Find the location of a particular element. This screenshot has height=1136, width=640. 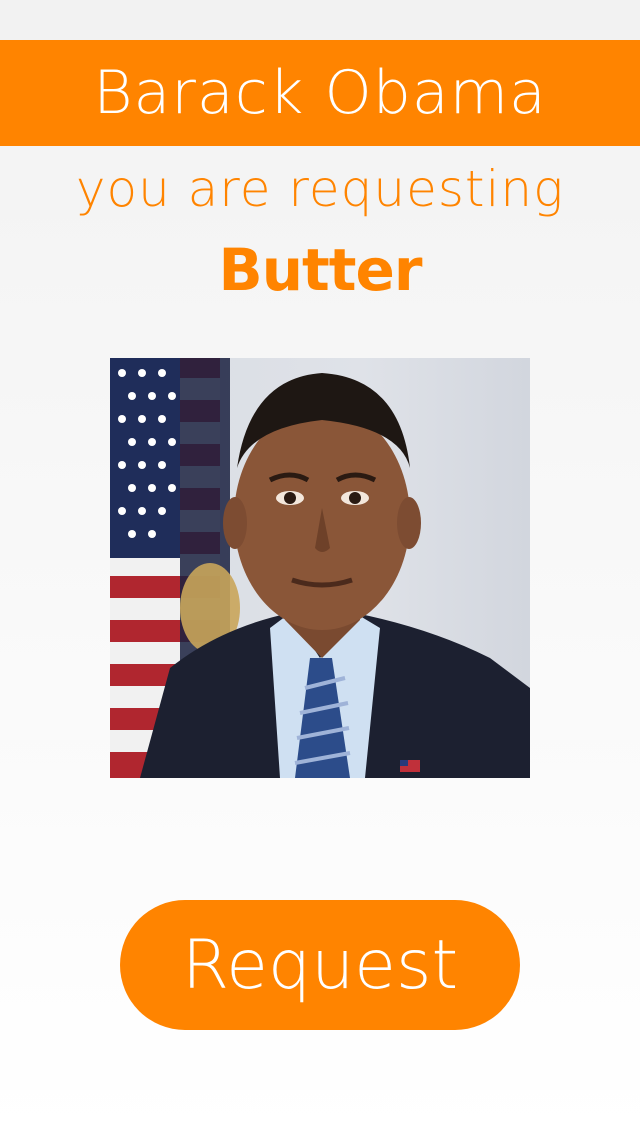

request-button-label: Request is located at coordinates (320, 965).